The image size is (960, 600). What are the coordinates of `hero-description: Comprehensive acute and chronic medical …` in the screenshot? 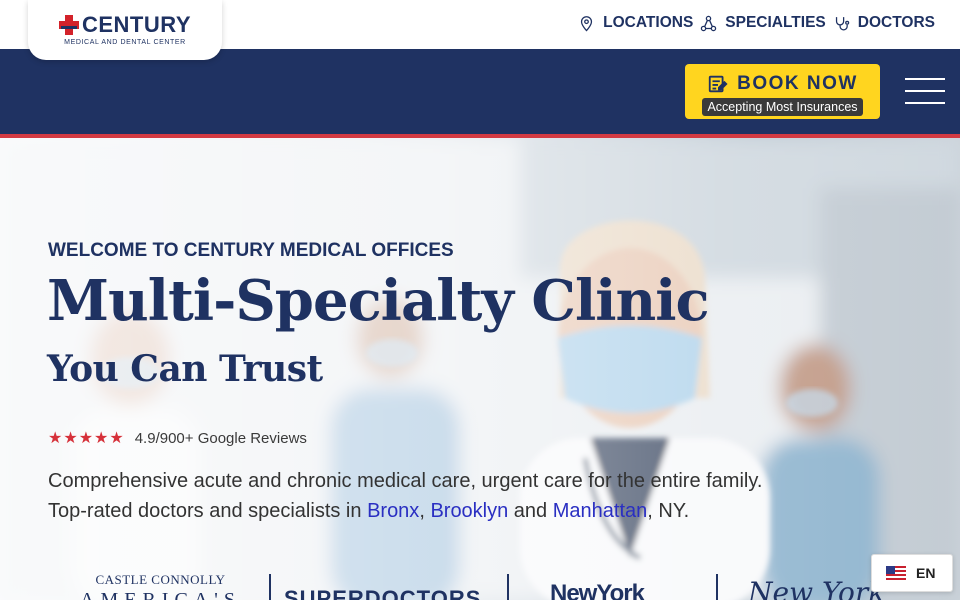 It's located at (405, 496).